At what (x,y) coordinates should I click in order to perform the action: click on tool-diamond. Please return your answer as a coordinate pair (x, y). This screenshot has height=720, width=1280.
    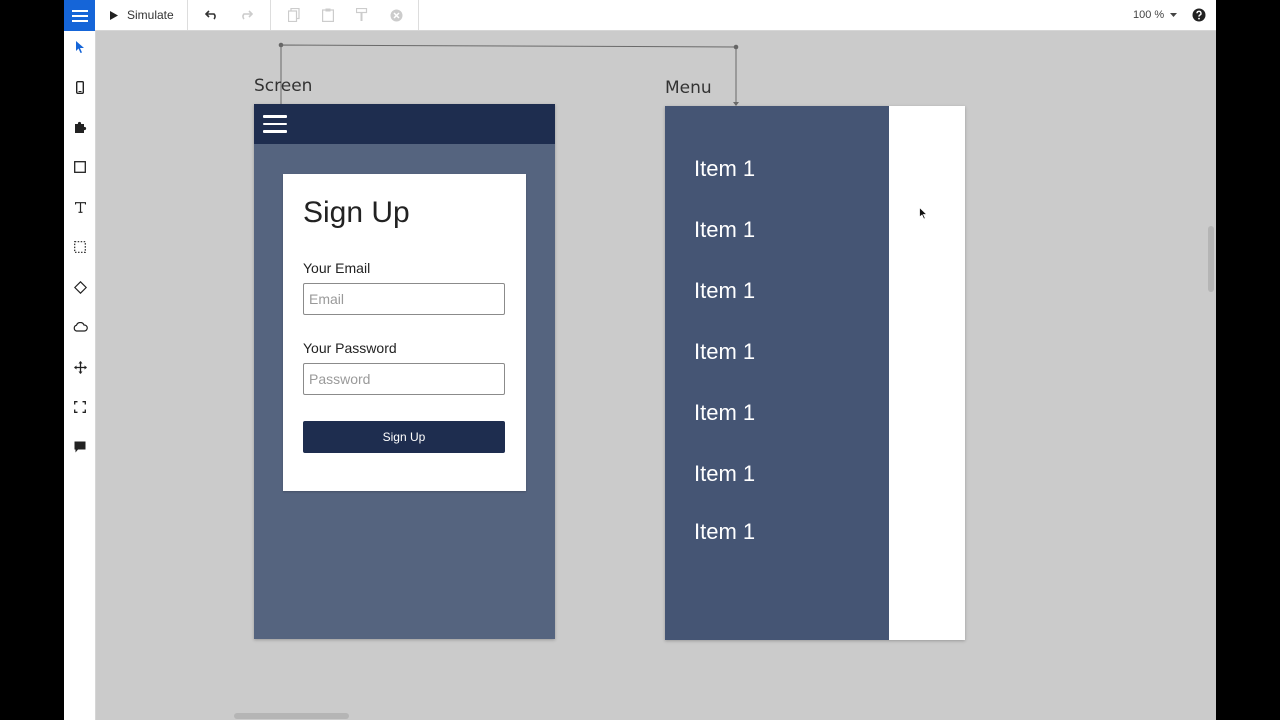
    Looking at the image, I should click on (80, 287).